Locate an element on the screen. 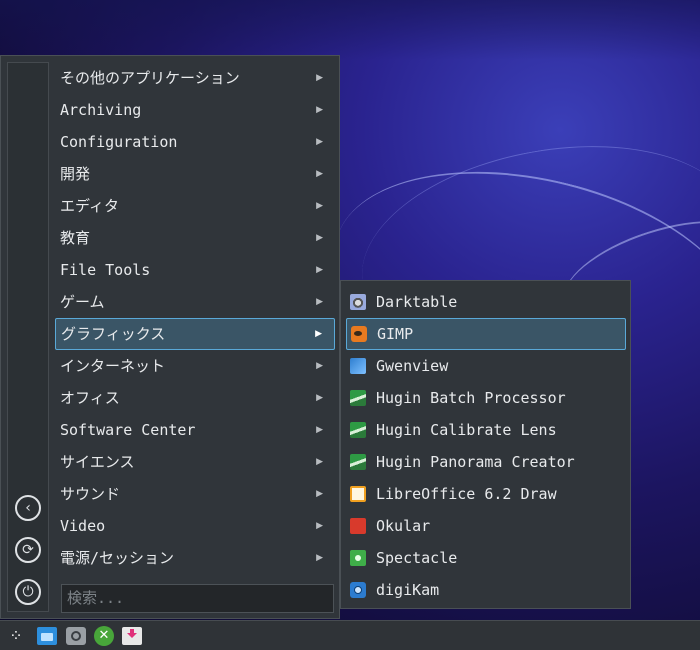  game-icon is located at coordinates (104, 636).